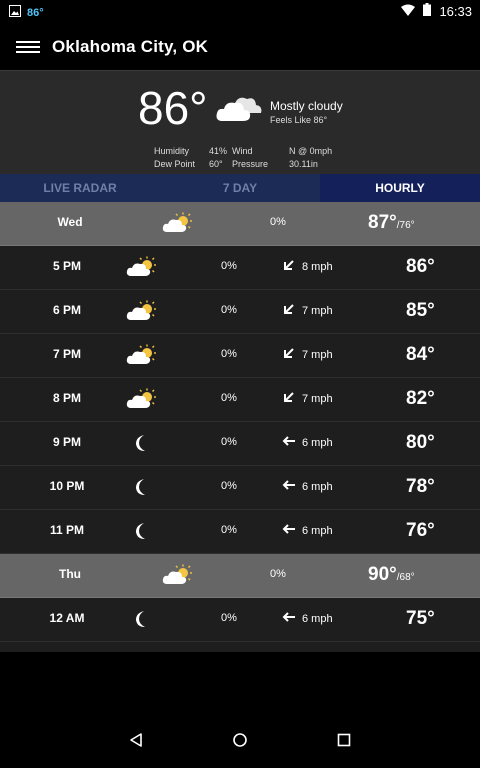  I want to click on humidity-label: Humidity, so click(172, 151).